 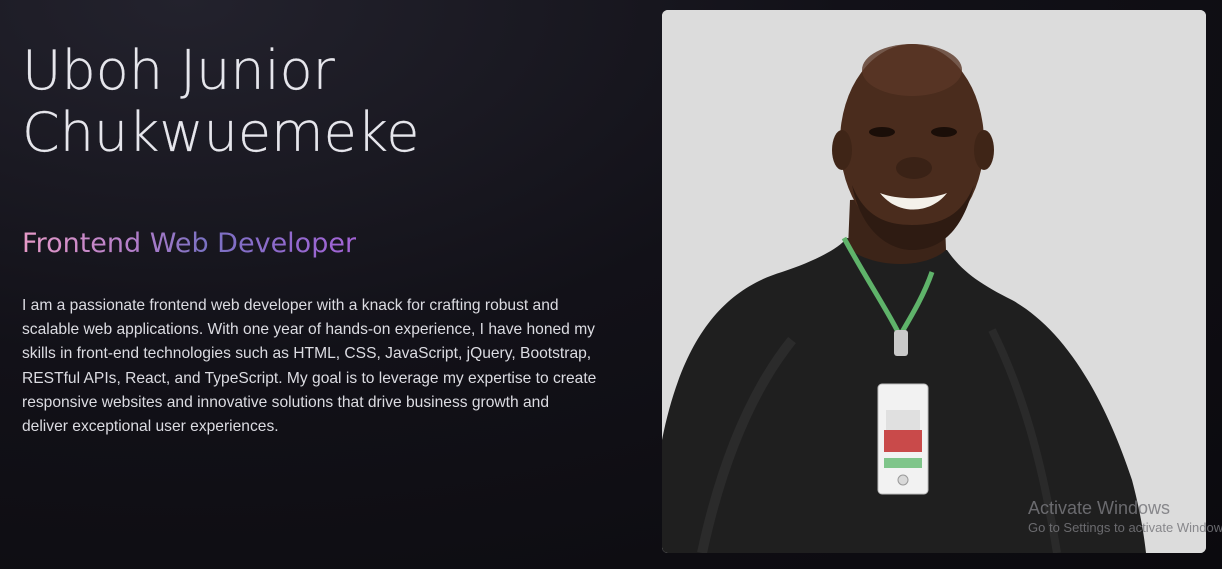 I want to click on name-line-1: Uboh Junior, so click(x=178, y=70).